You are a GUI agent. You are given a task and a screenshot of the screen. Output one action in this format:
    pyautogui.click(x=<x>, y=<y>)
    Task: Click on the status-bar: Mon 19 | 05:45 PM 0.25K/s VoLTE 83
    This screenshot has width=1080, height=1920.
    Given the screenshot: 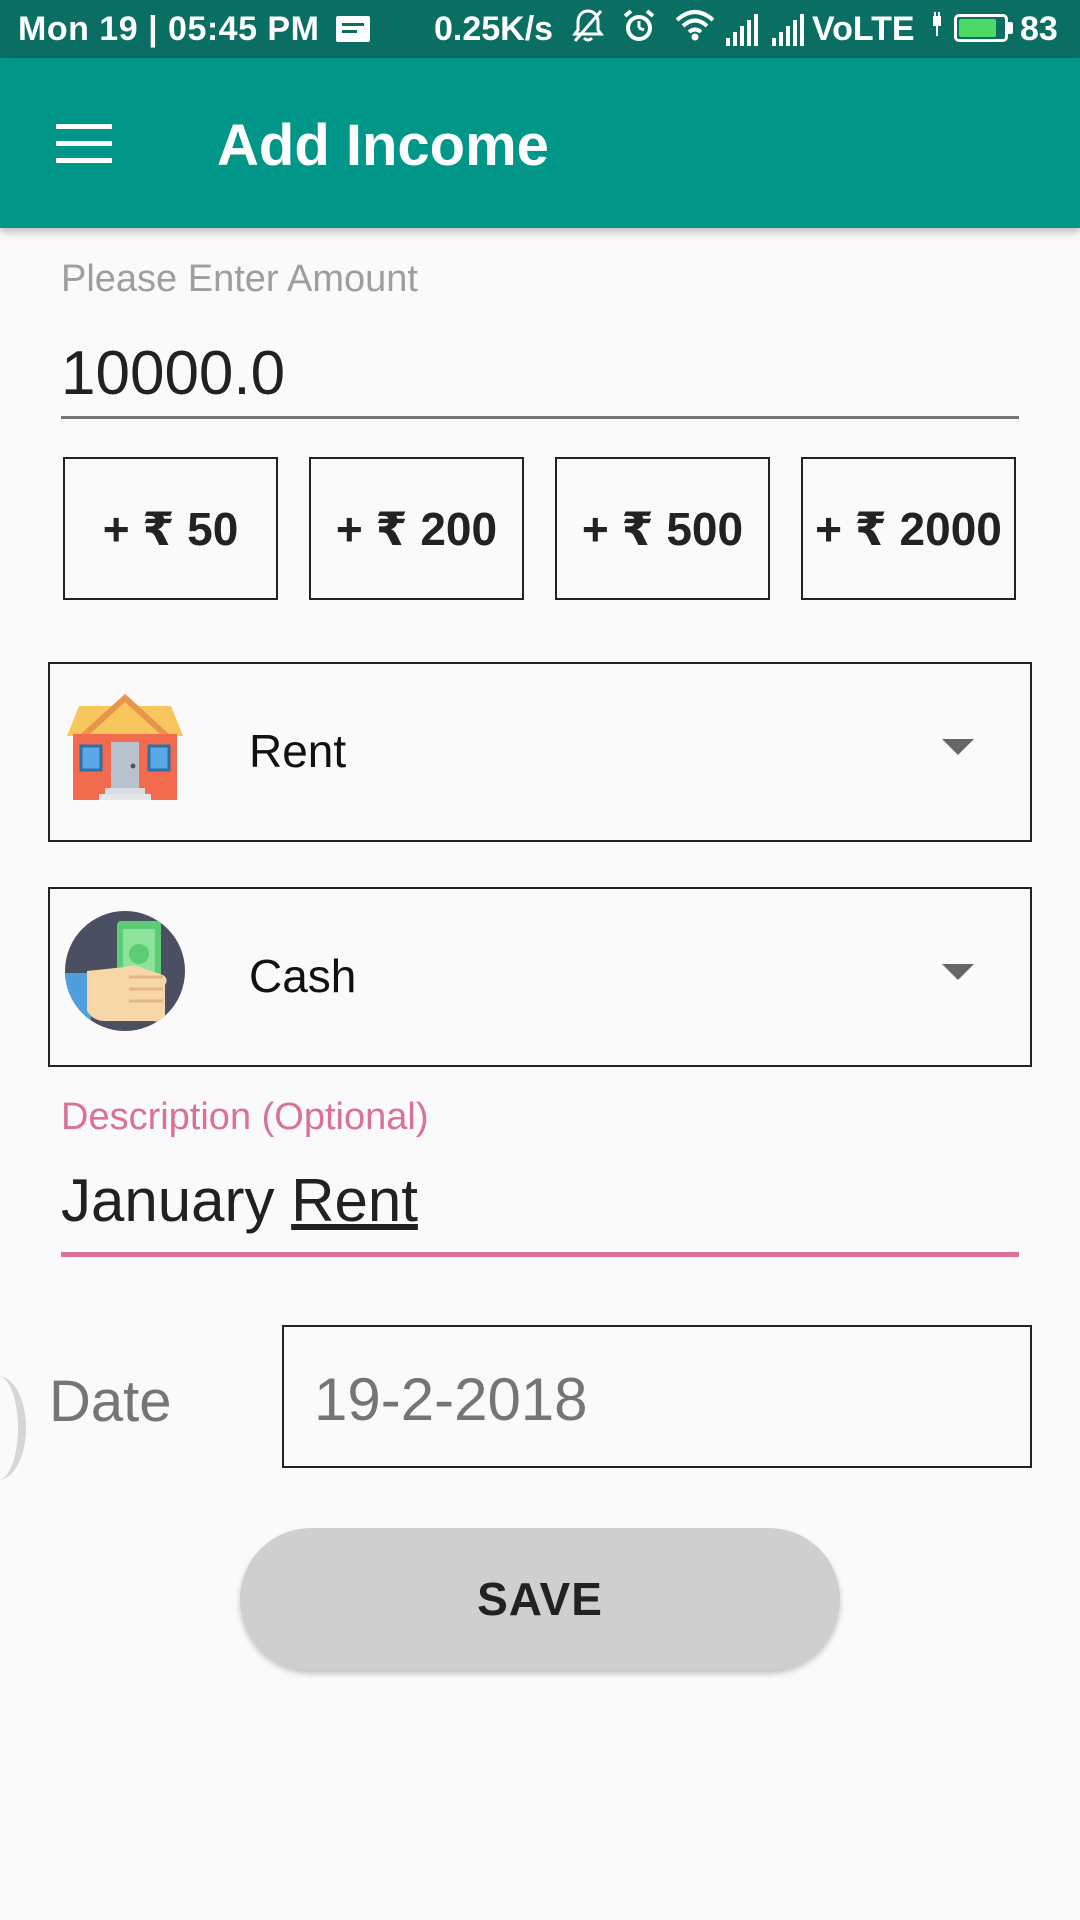 What is the action you would take?
    pyautogui.click(x=540, y=29)
    